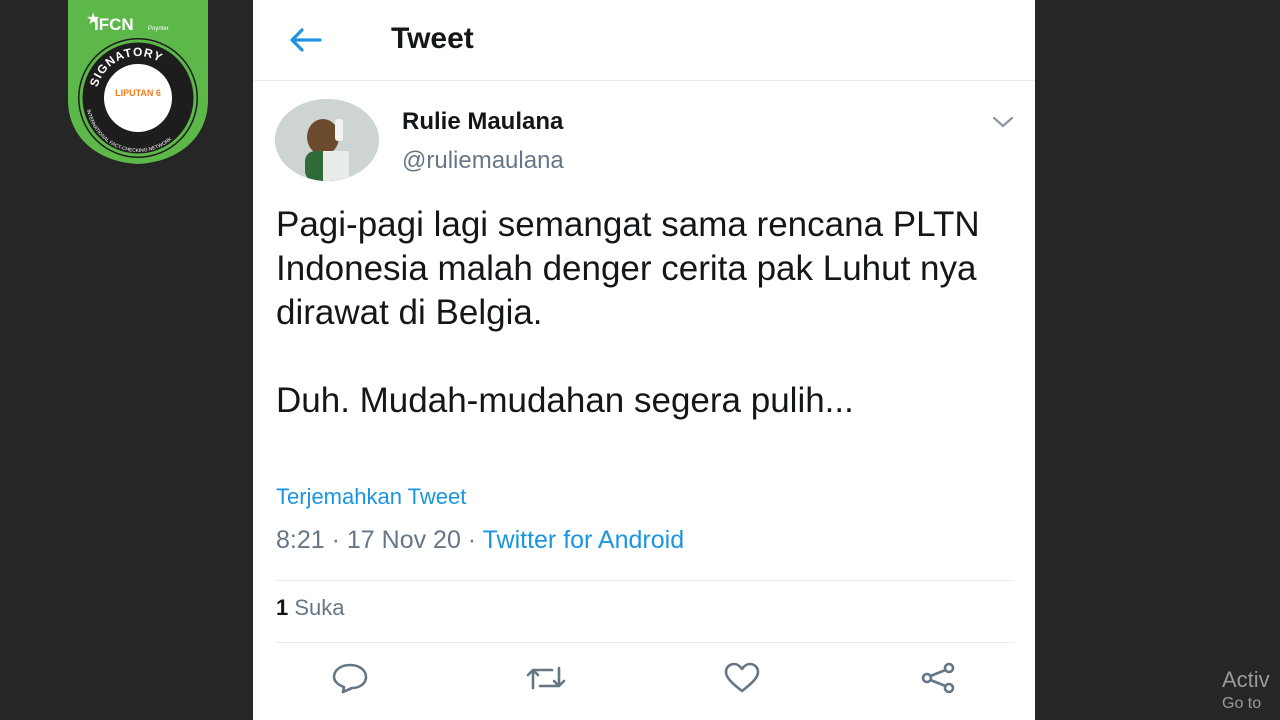 Image resolution: width=1280 pixels, height=720 pixels. I want to click on chevron-down-icon, so click(1003, 122).